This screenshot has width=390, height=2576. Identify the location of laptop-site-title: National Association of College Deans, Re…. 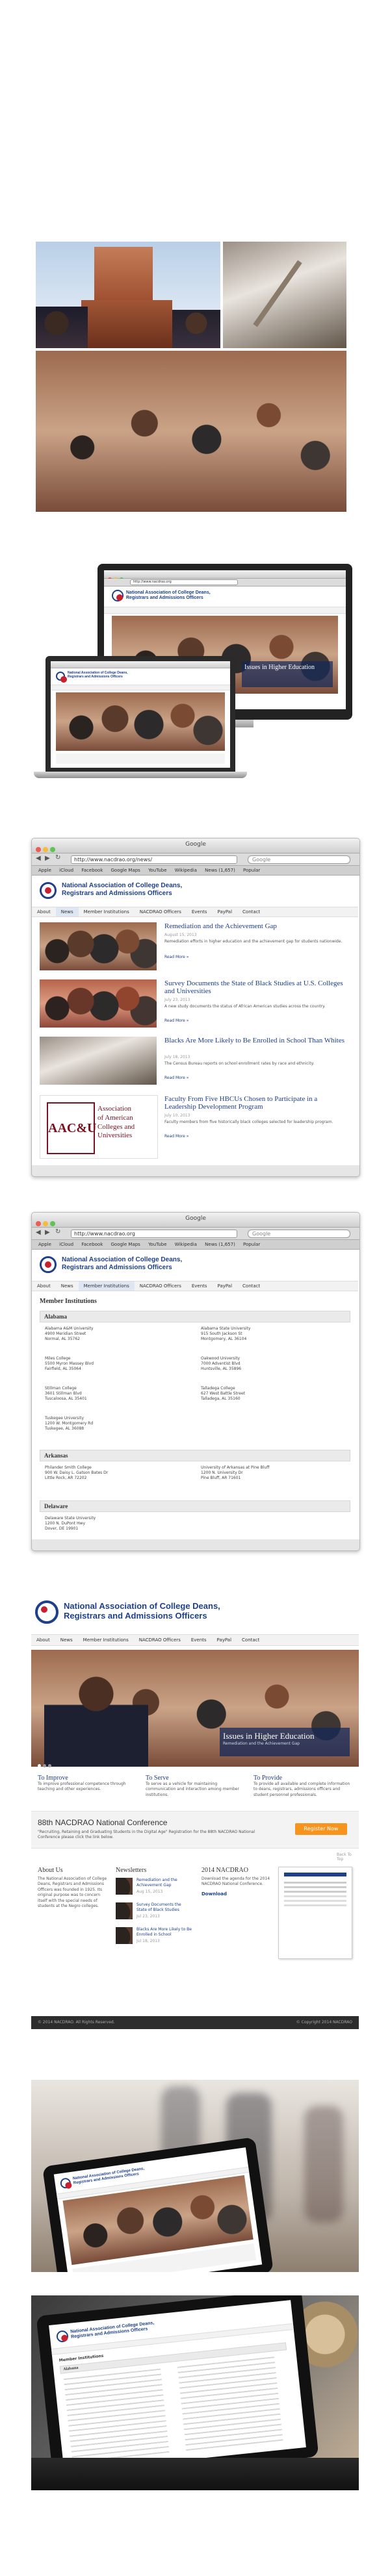
(98, 675).